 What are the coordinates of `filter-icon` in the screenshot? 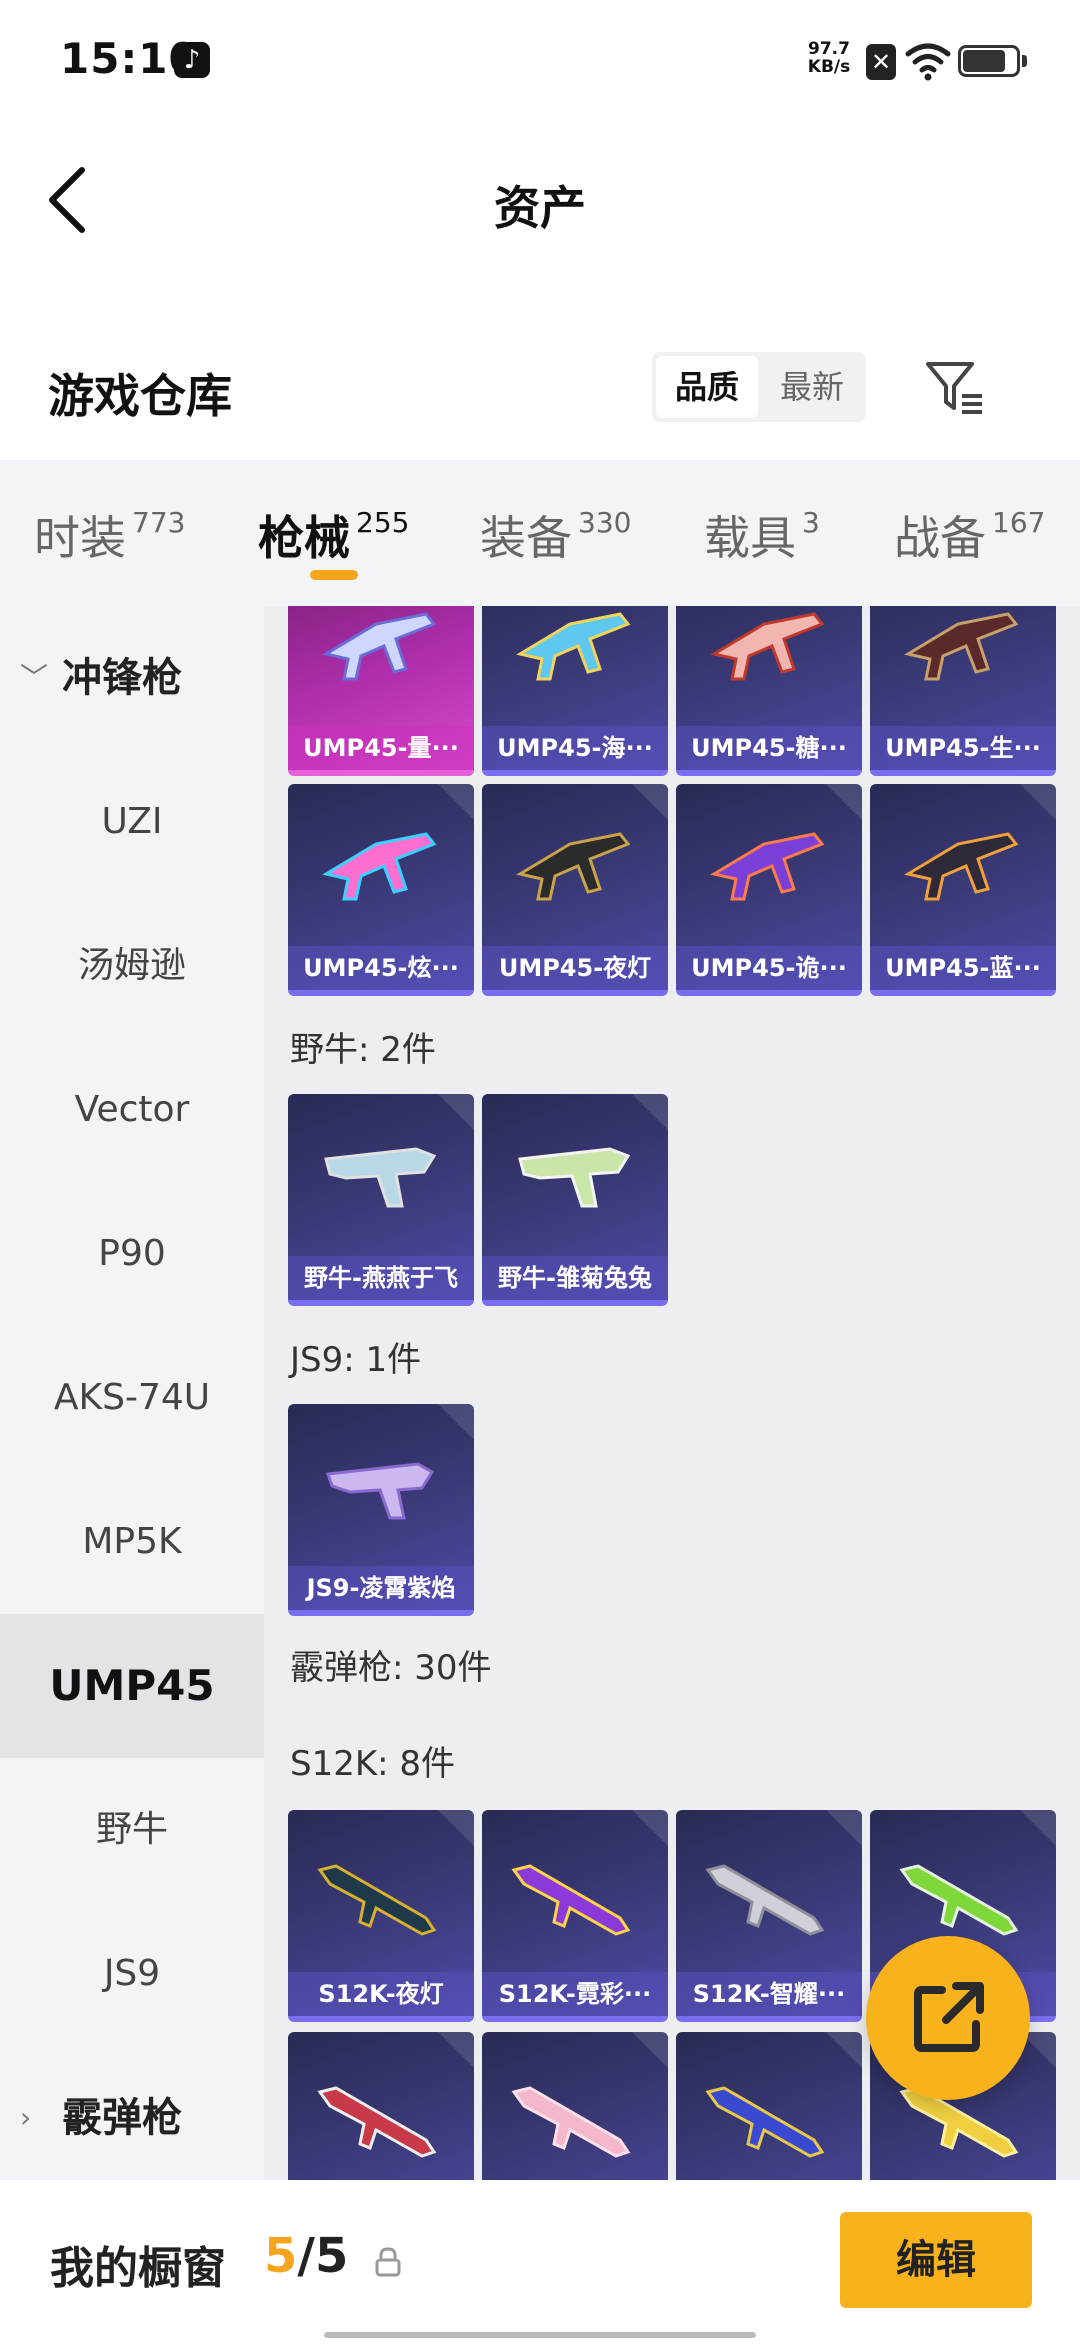 It's located at (955, 387).